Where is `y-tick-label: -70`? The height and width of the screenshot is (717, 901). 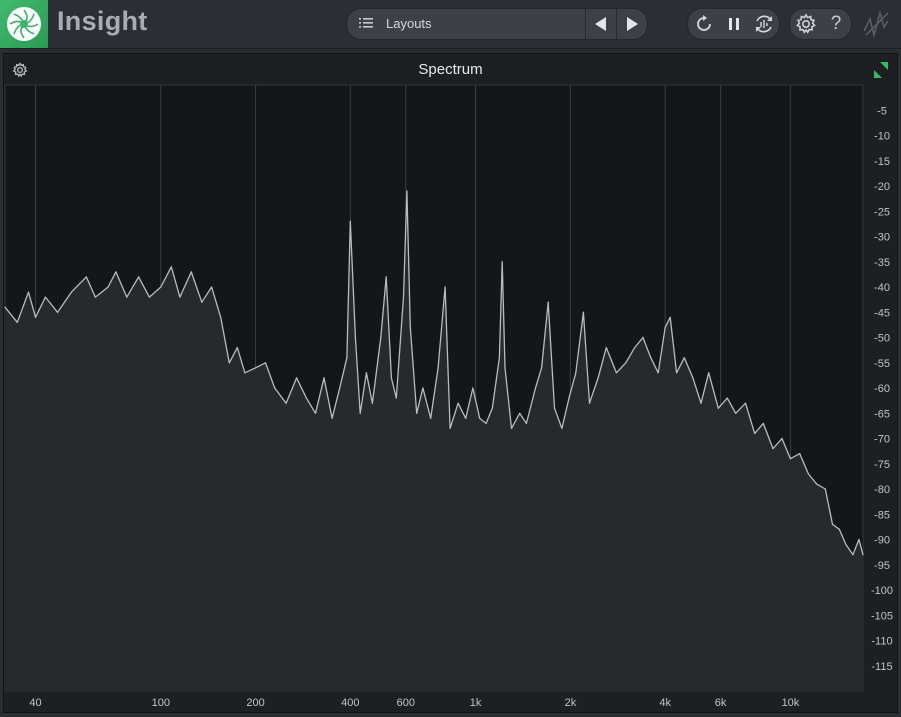
y-tick-label: -70 is located at coordinates (882, 440).